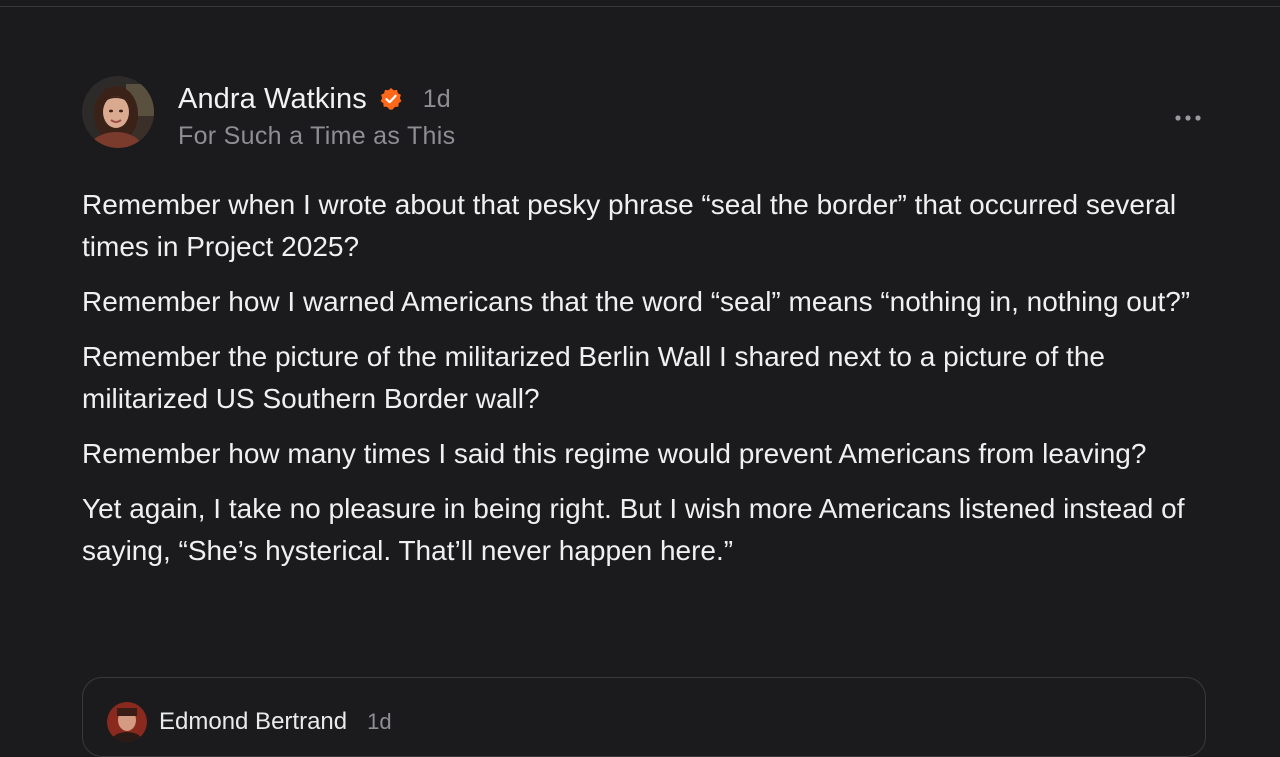  What do you see at coordinates (127, 722) in the screenshot?
I see `quoted-author-avatar` at bounding box center [127, 722].